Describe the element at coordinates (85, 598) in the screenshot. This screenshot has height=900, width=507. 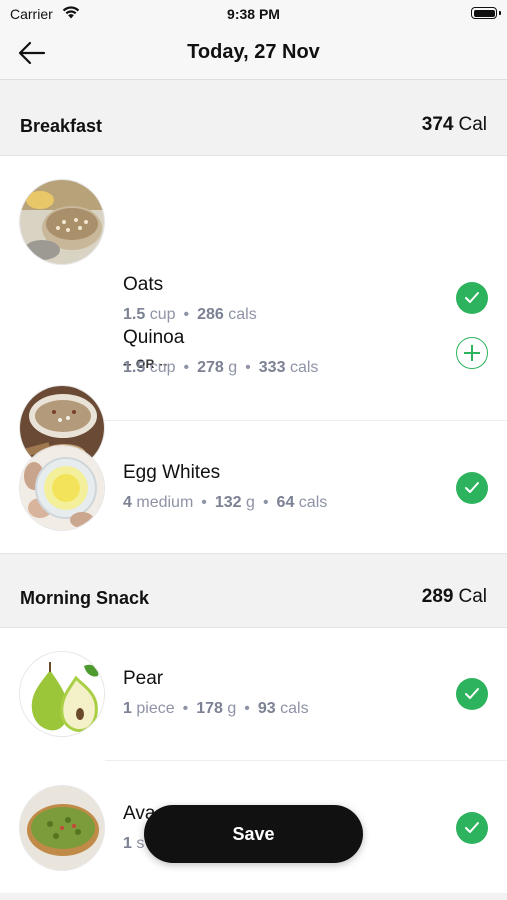
I see `section-title: Morning Snack` at that location.